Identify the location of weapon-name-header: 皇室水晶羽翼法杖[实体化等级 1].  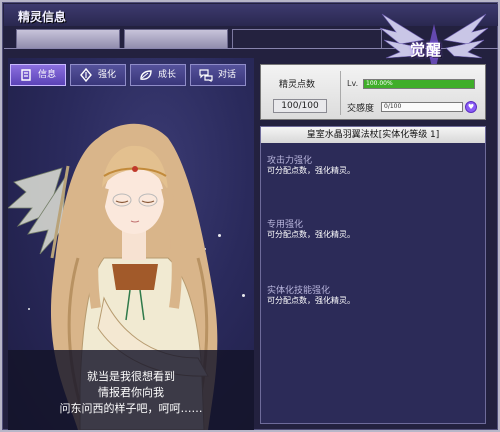
(373, 135).